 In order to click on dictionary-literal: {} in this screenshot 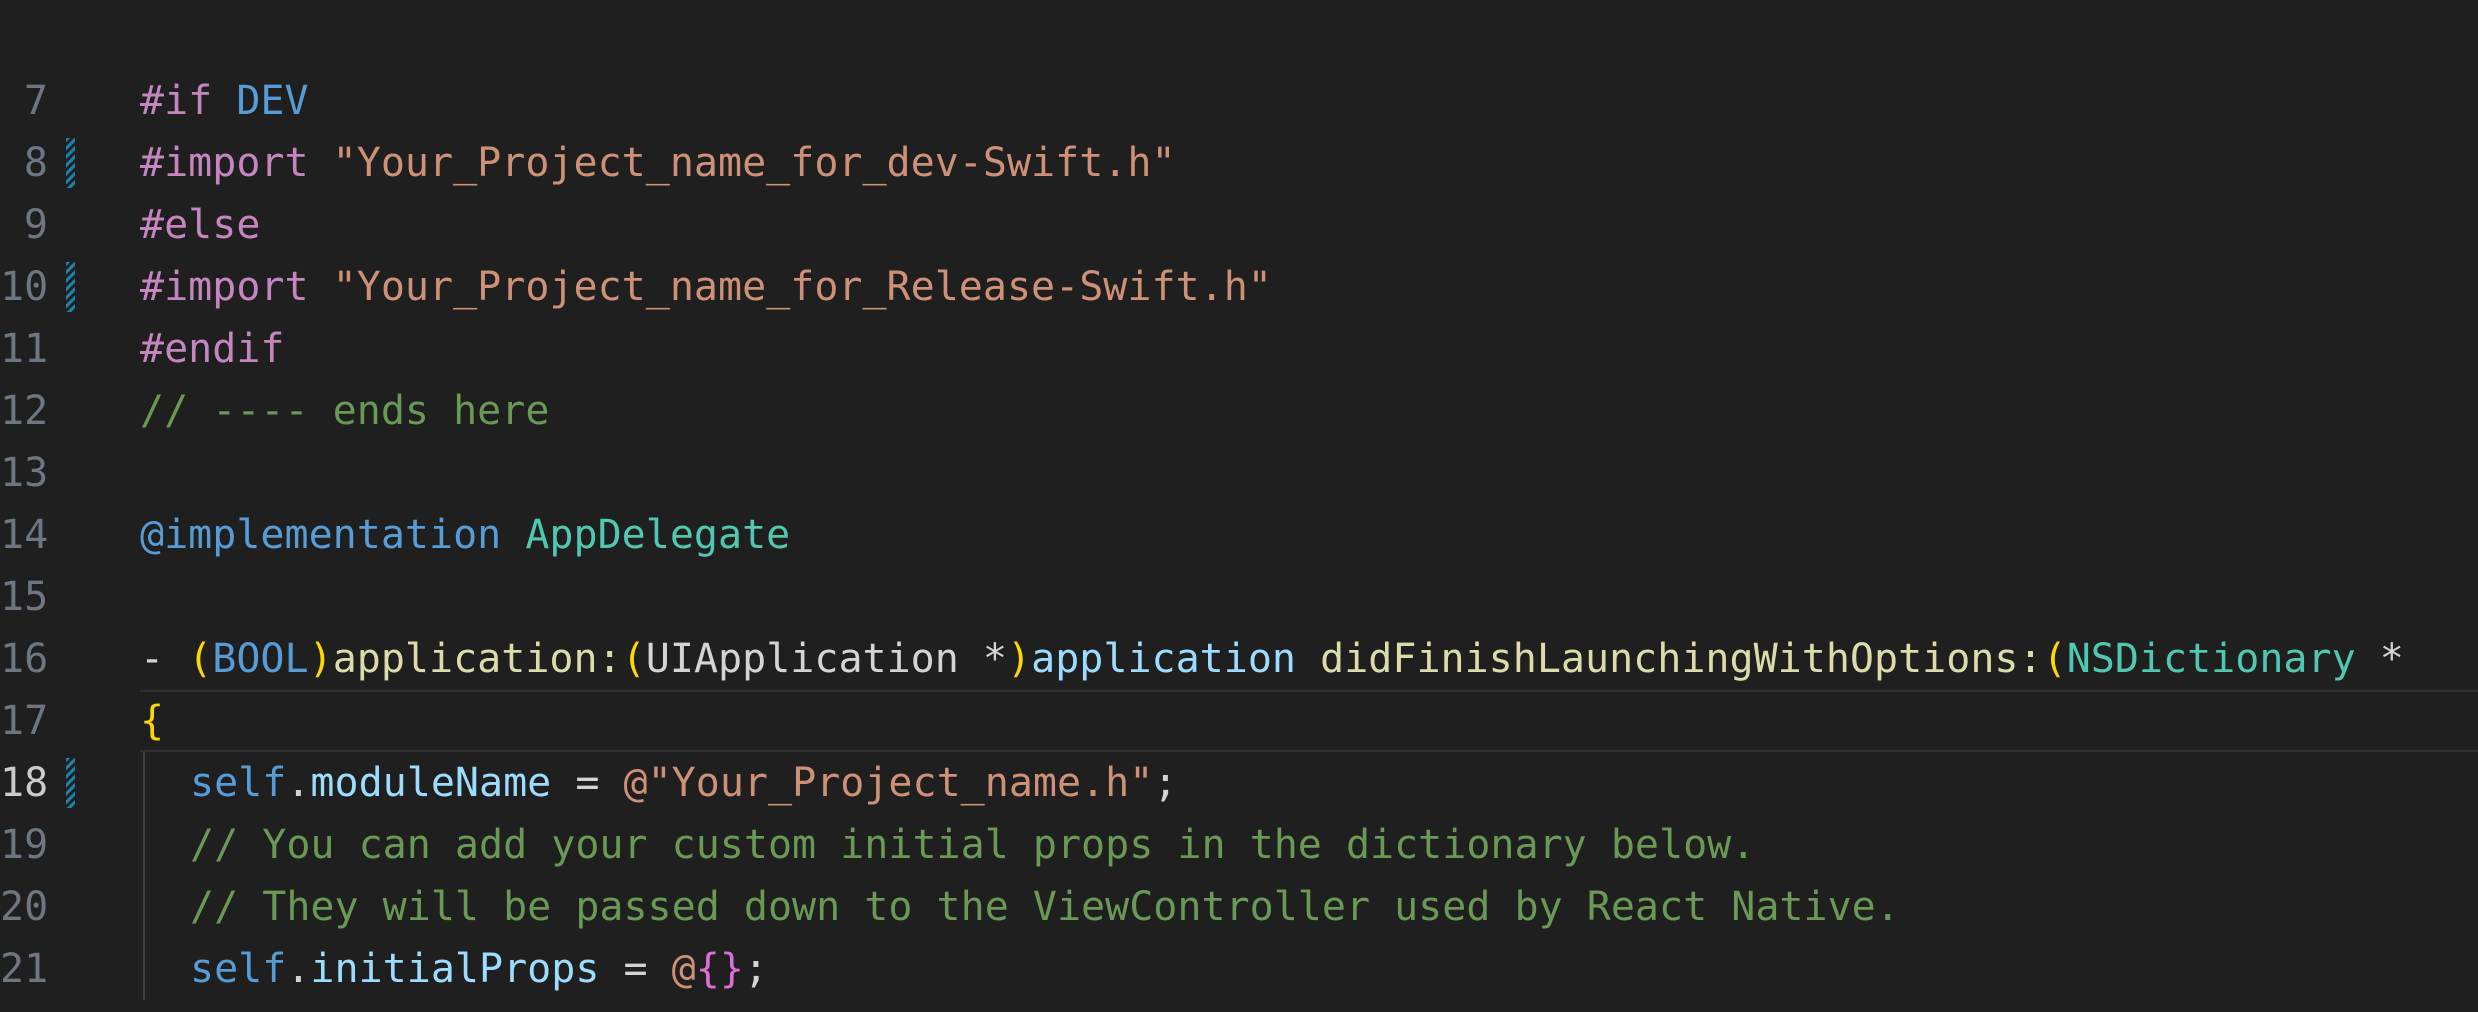, I will do `click(719, 969)`.